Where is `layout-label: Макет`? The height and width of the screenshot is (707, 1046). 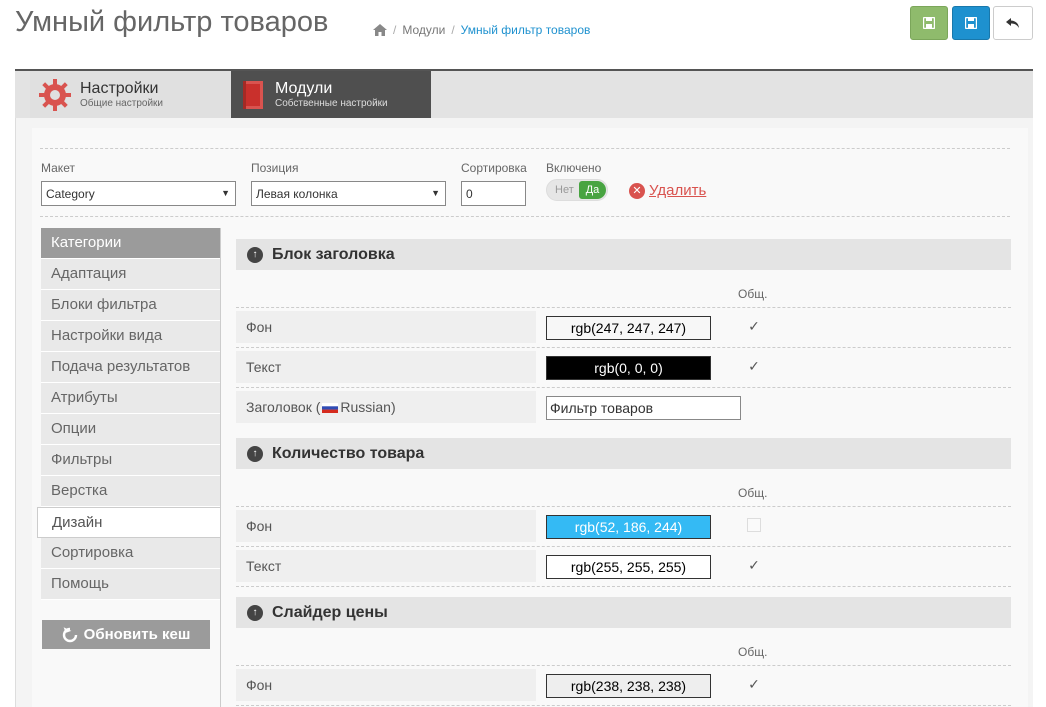 layout-label: Макет is located at coordinates (58, 168).